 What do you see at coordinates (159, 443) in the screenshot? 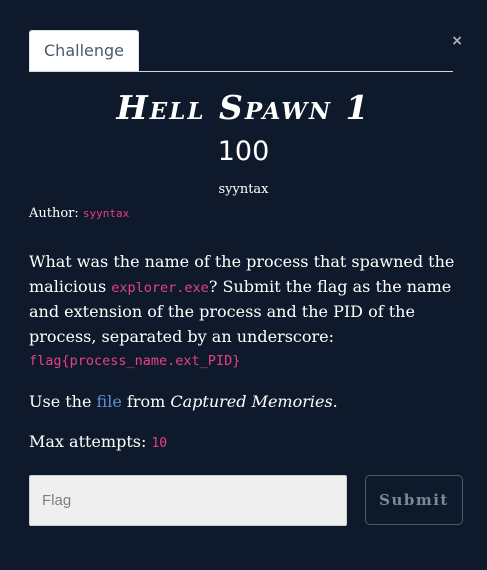
I see `attempts-value: 10` at bounding box center [159, 443].